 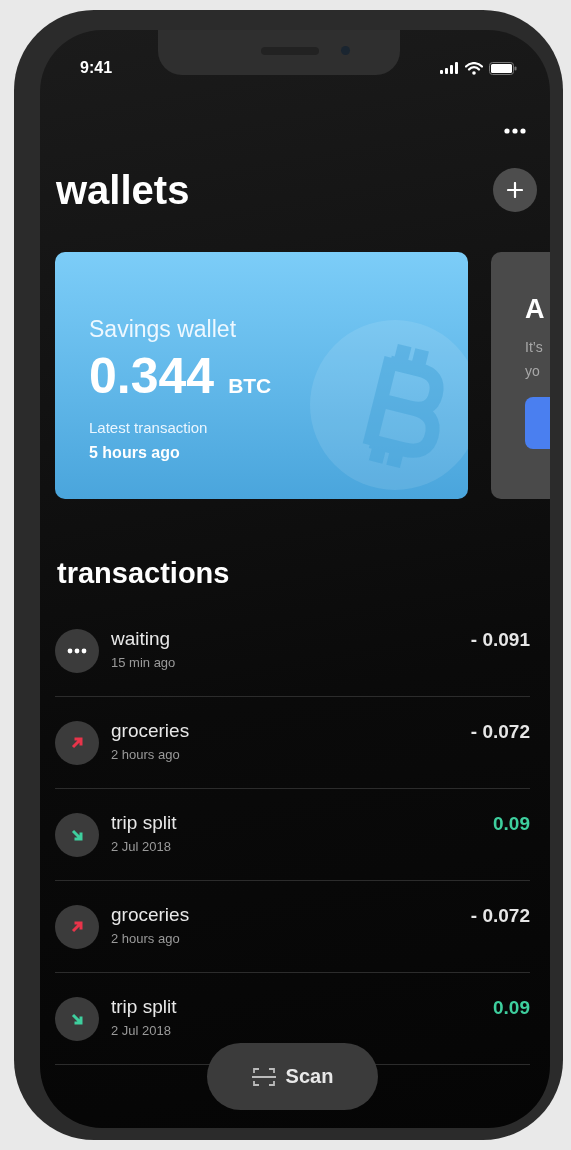 I want to click on latest-label: Latest transaction, so click(x=149, y=427).